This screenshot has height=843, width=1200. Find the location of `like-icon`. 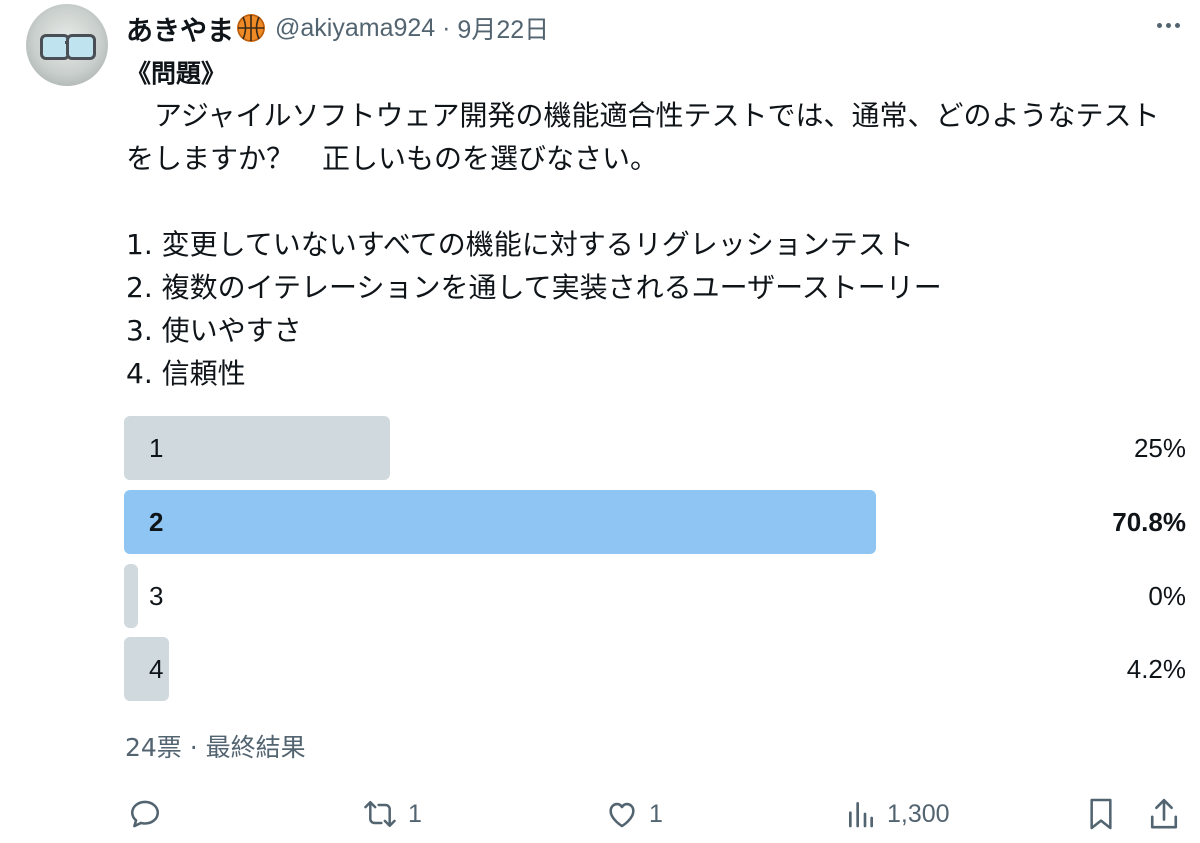

like-icon is located at coordinates (622, 815).